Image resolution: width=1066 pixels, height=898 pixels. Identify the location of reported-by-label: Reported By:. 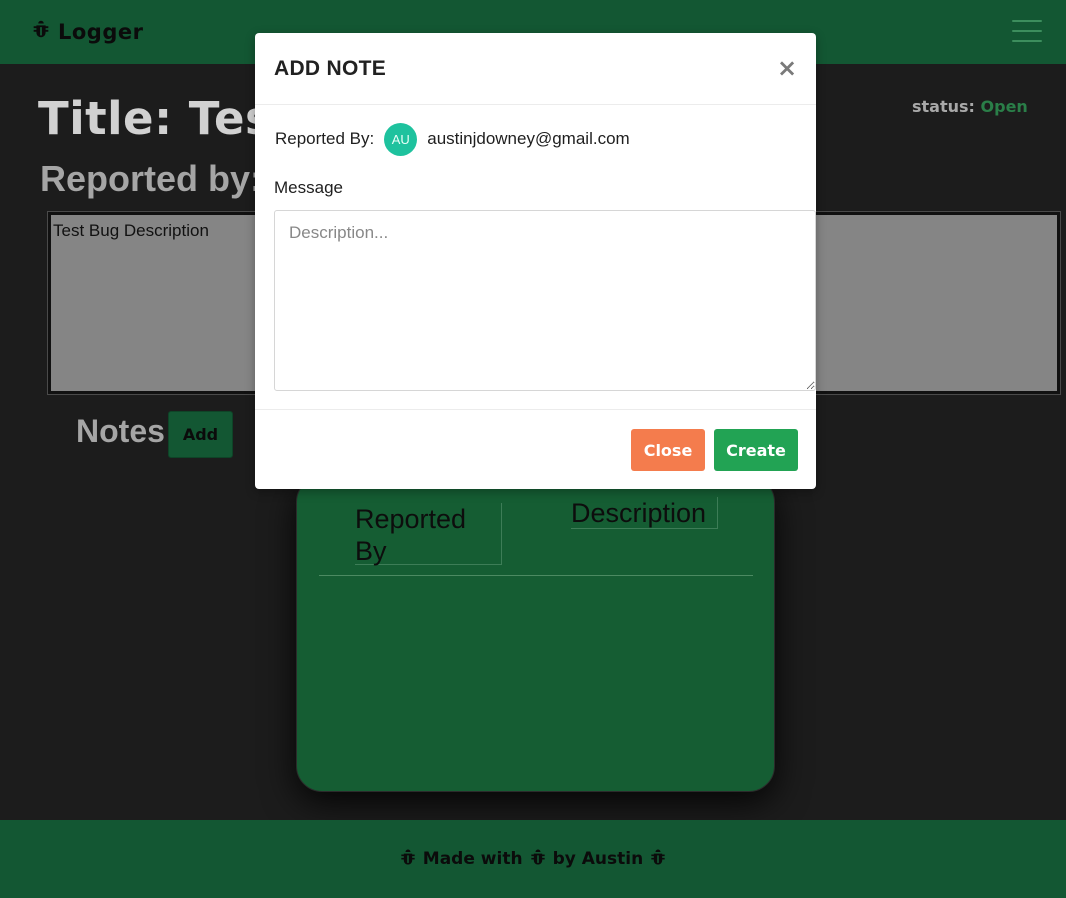
(325, 138).